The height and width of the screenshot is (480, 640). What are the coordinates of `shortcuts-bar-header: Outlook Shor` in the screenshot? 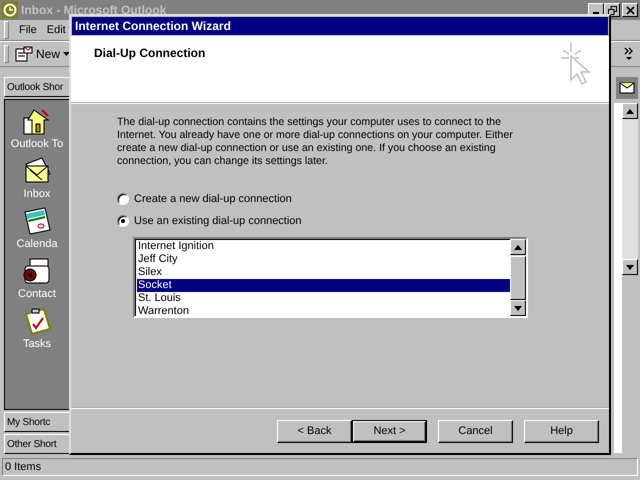 It's located at (37, 87).